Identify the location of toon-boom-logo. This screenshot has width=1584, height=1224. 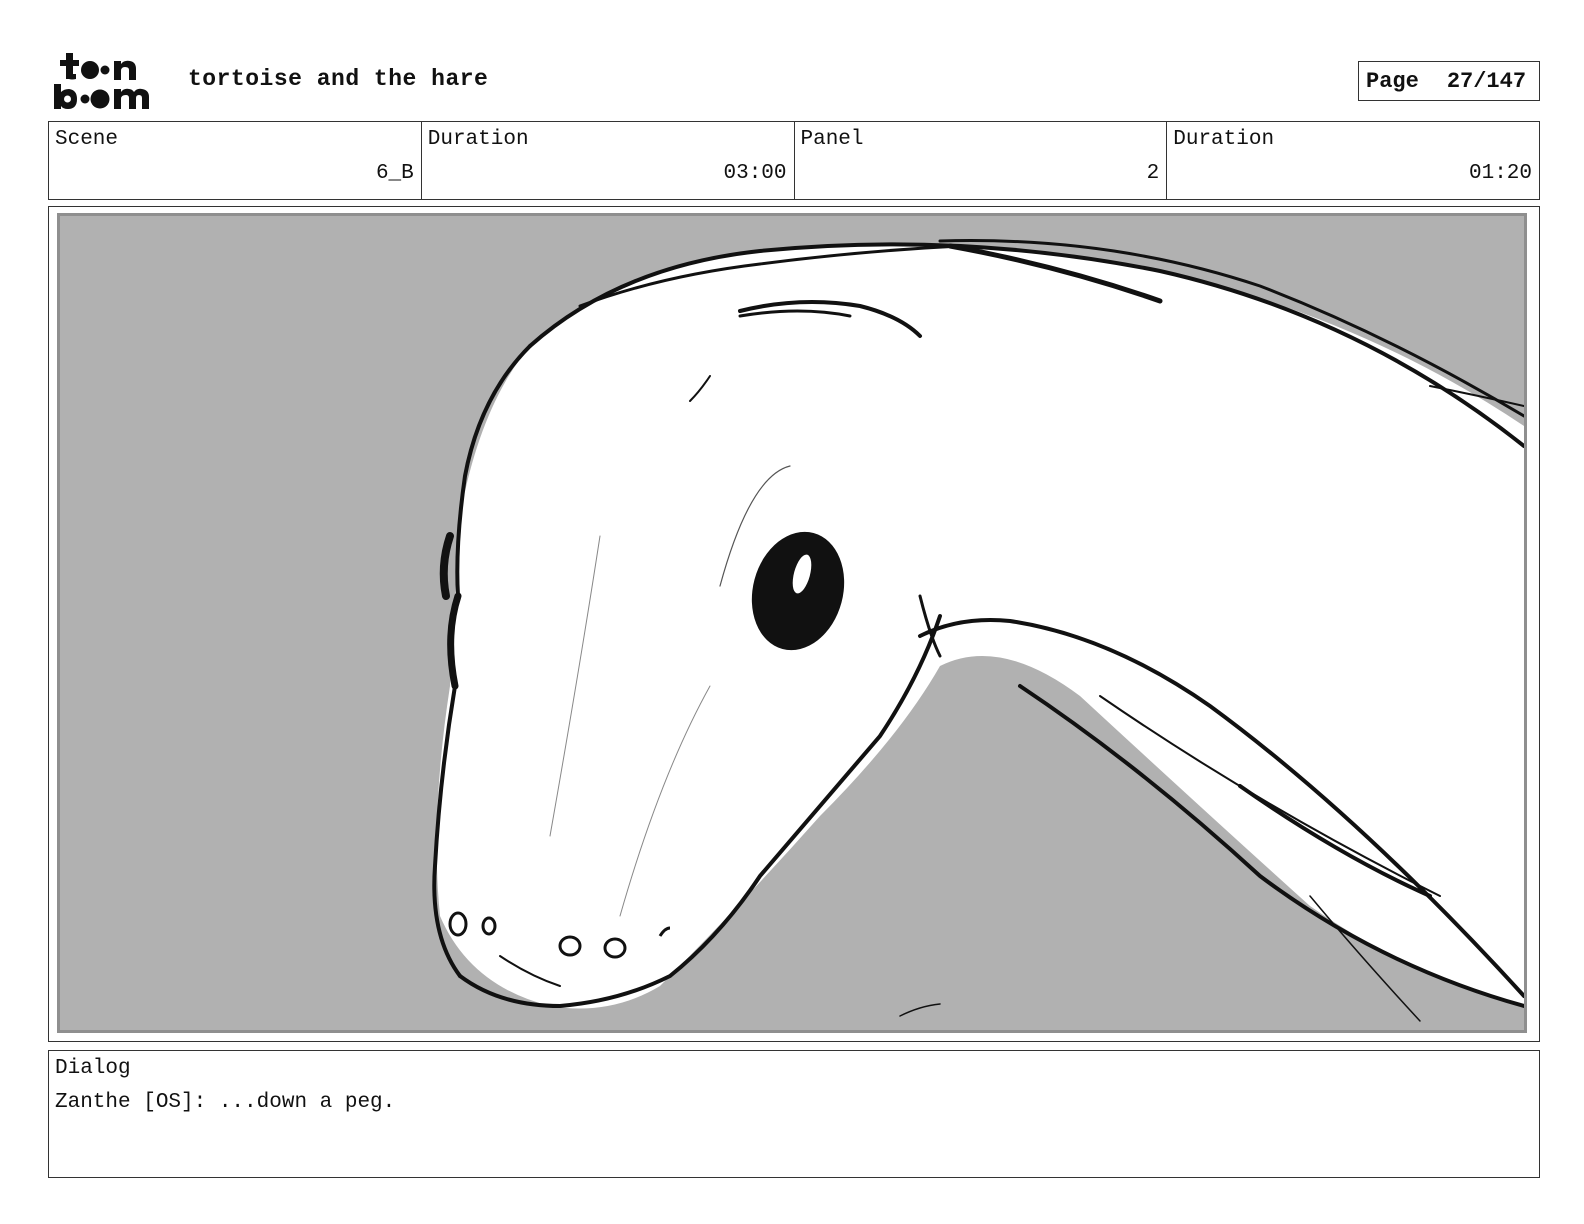
(108, 81).